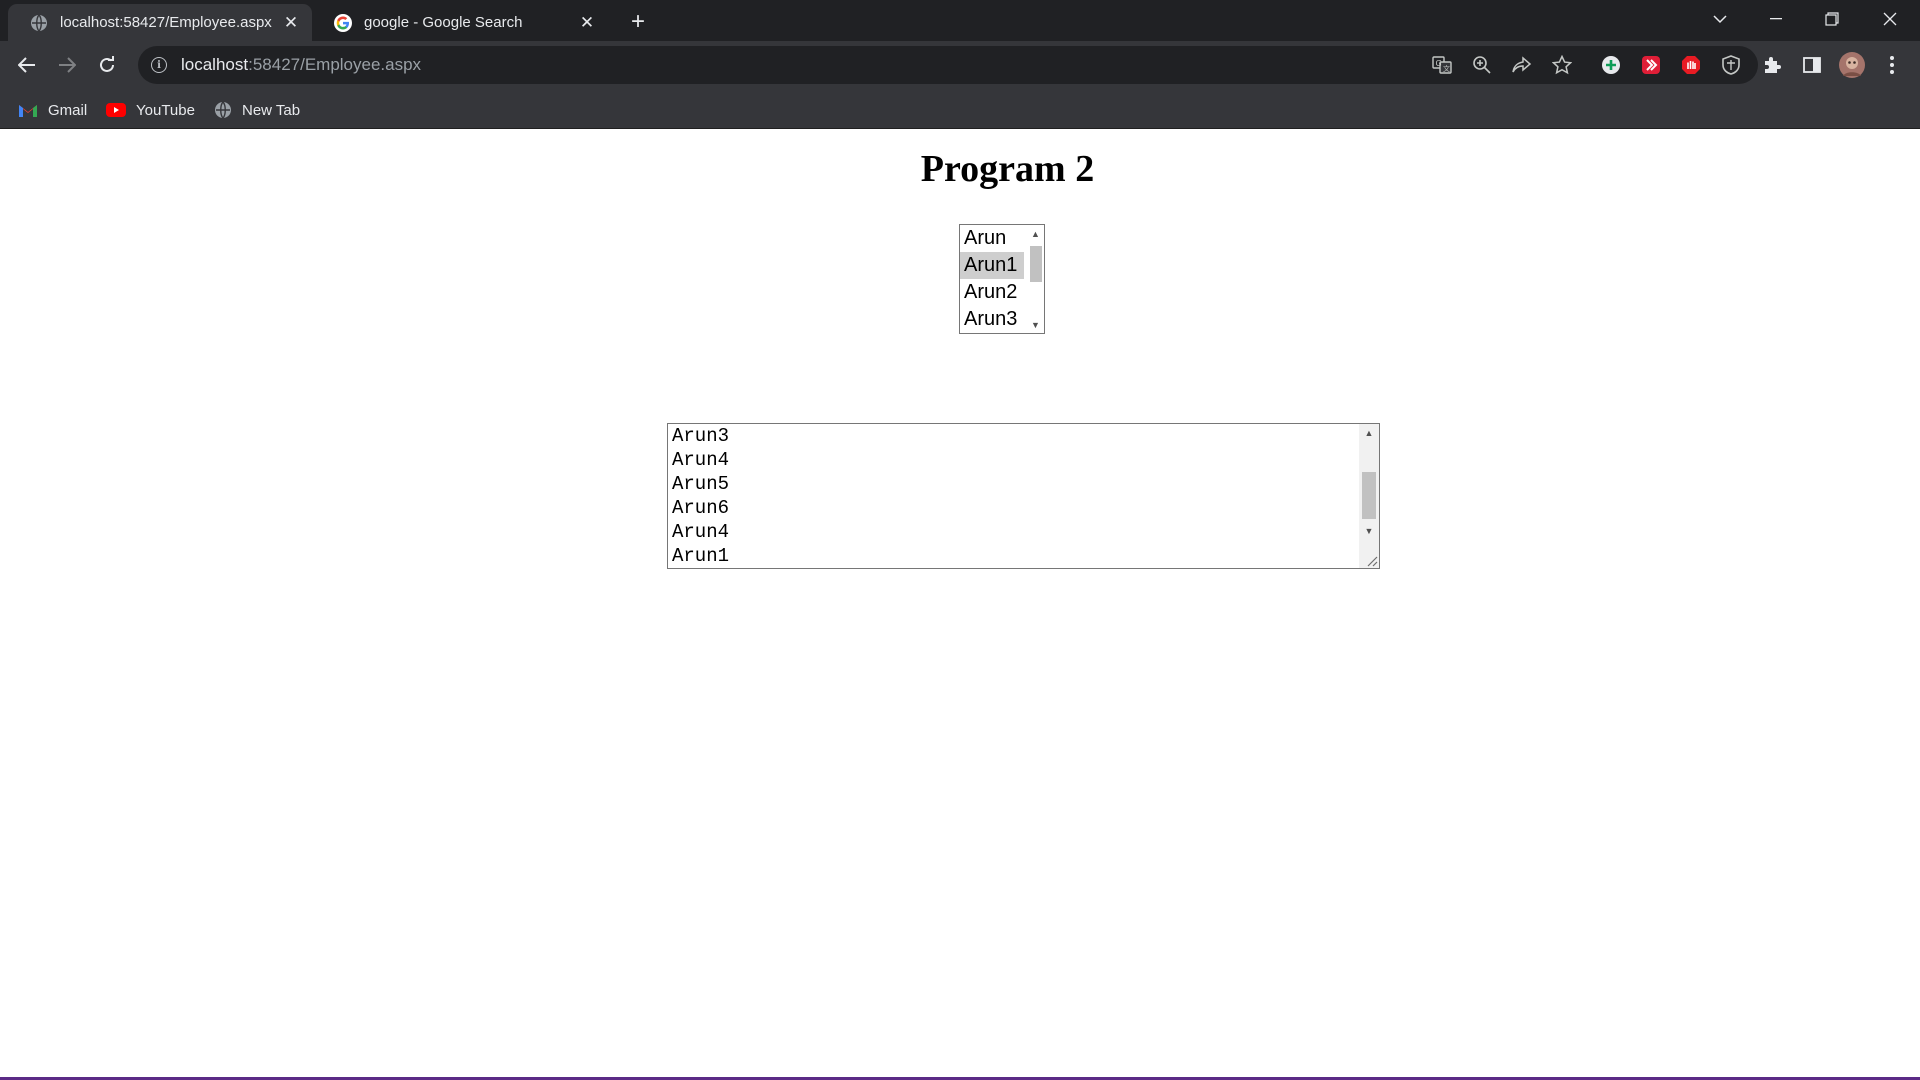  I want to click on listbox-option-selected: Arun1, so click(992, 265).